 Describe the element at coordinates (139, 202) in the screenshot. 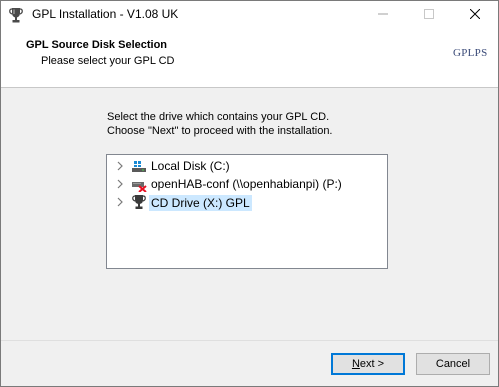

I see `cd-drive-trophy-icon` at that location.